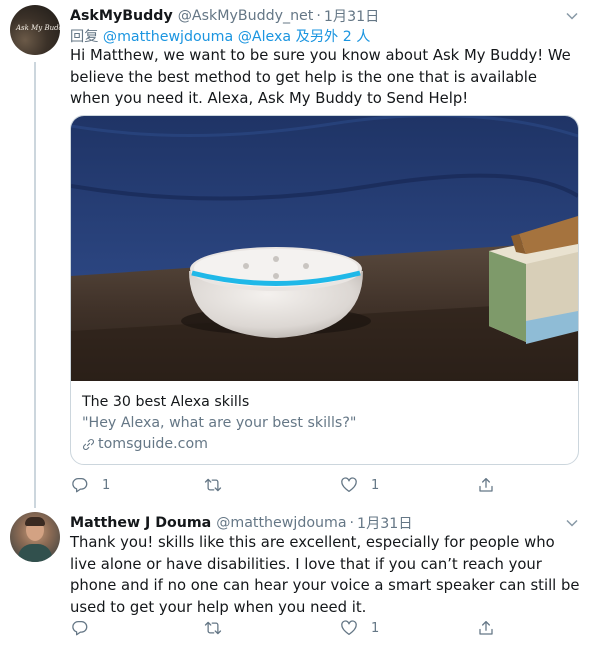 Image resolution: width=591 pixels, height=645 pixels. Describe the element at coordinates (327, 402) in the screenshot. I see `card-title: The 30 best Alexa skills` at that location.